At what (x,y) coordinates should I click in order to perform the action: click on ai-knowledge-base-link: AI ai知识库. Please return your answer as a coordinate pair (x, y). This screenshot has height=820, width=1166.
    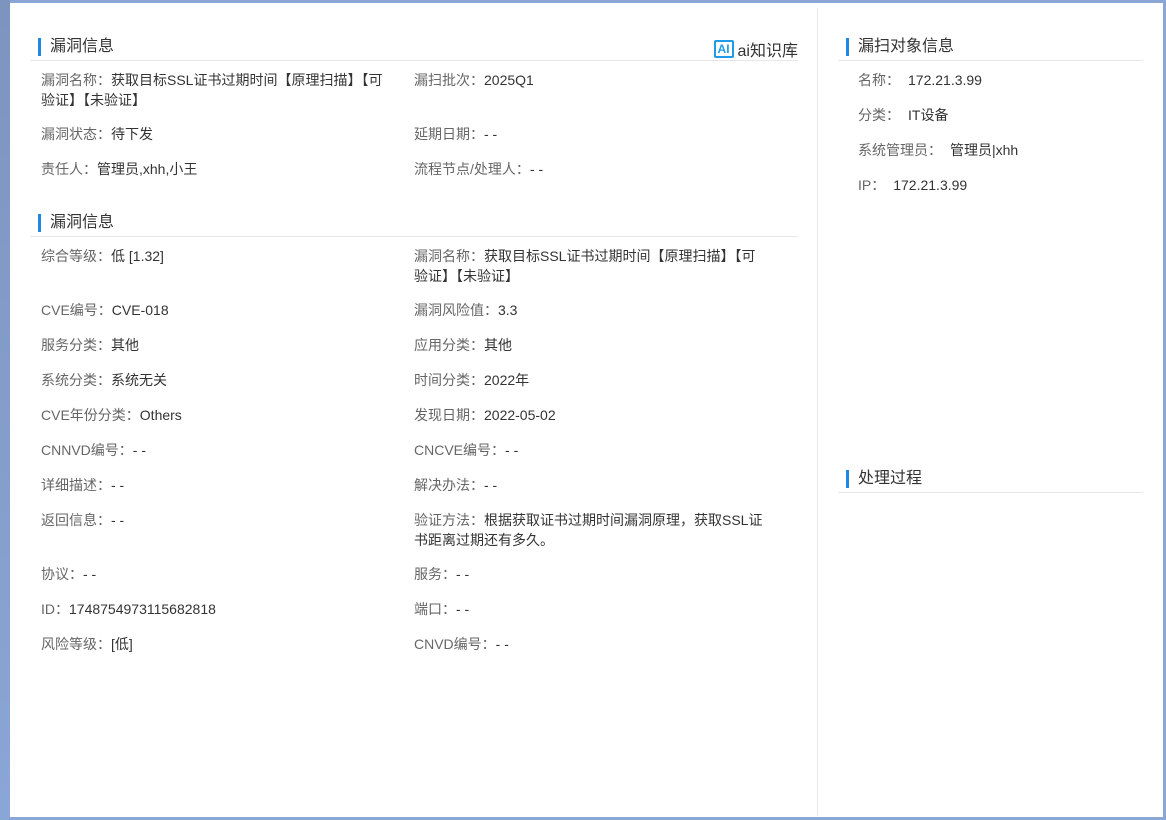
    Looking at the image, I should click on (755, 49).